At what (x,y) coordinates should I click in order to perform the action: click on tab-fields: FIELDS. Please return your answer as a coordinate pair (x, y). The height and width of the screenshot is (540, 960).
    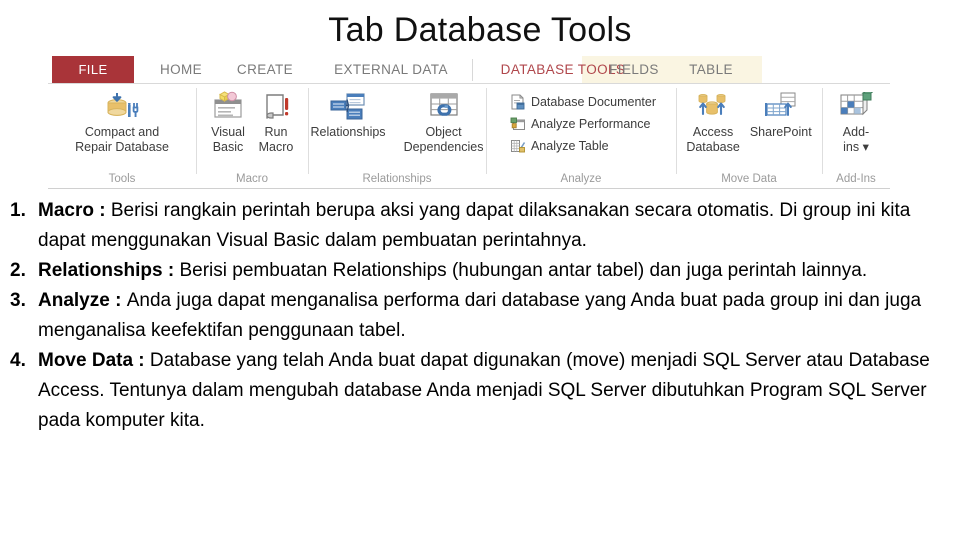
    Looking at the image, I should click on (634, 70).